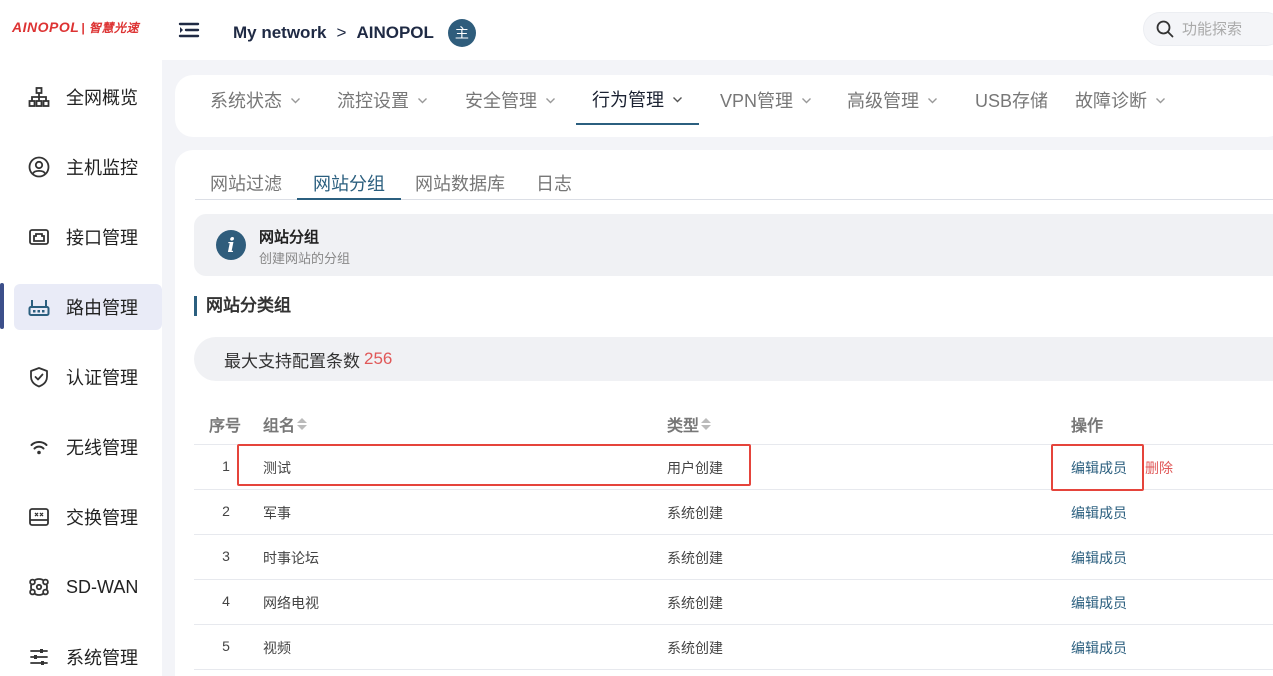 This screenshot has width=1273, height=676. I want to click on table-row: 1 测试 用户创建 编辑成员 删除, so click(733, 467).